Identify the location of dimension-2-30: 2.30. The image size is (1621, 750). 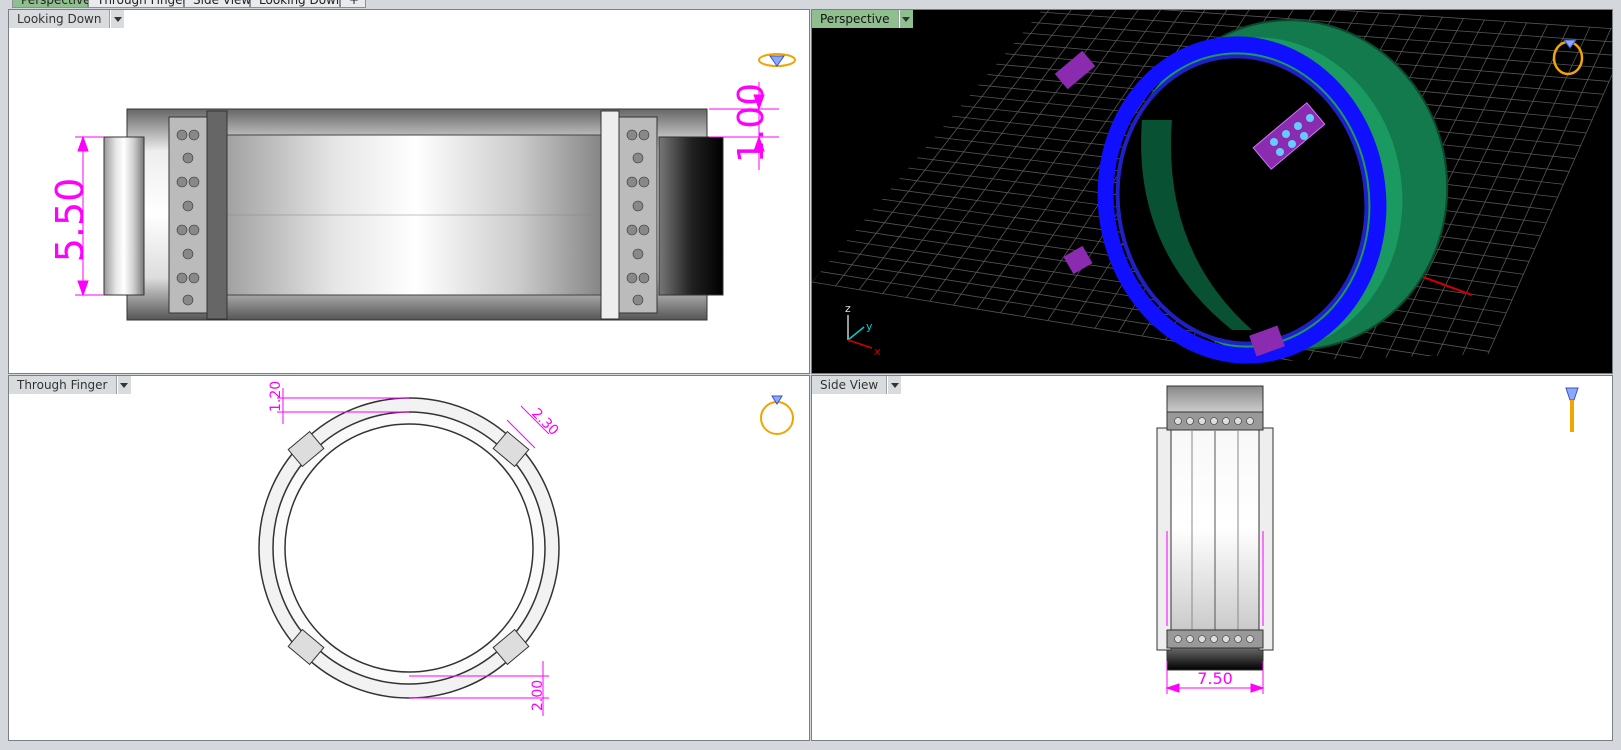
(544, 422).